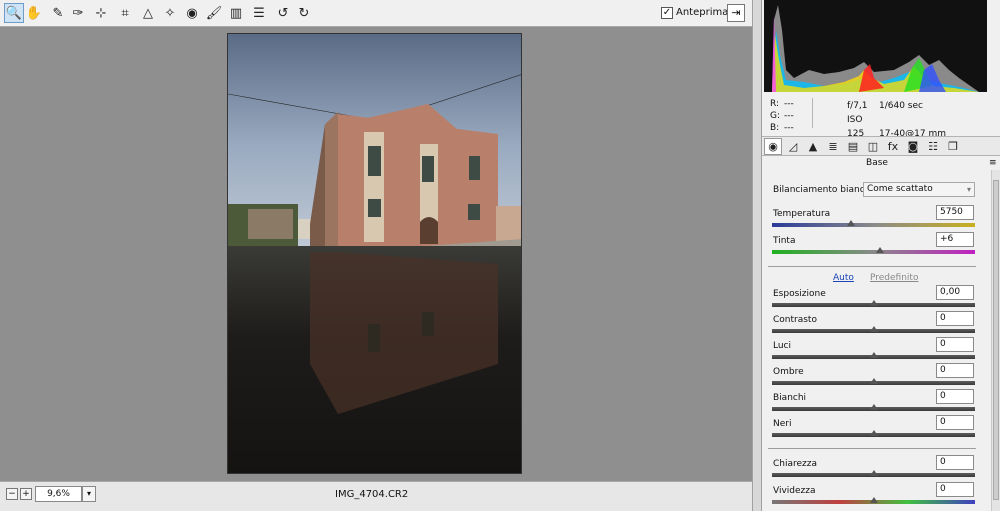 The width and height of the screenshot is (1000, 511). I want to click on rotate-right-icon: ↻, so click(304, 13).